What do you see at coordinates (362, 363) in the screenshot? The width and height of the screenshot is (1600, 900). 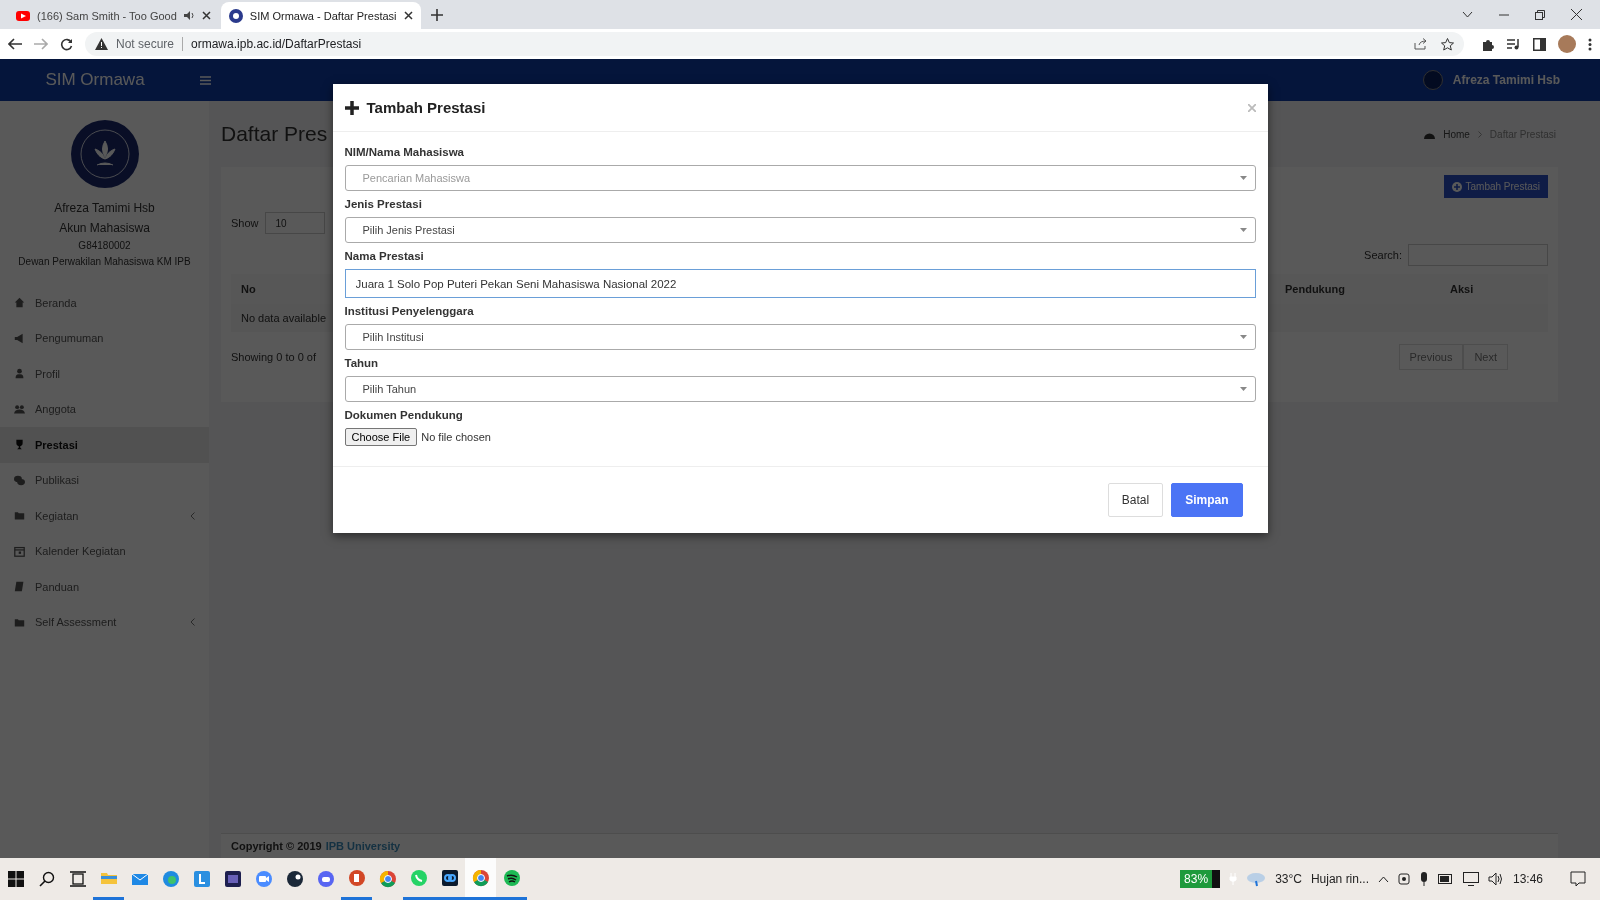 I see `field-label: Tahun` at bounding box center [362, 363].